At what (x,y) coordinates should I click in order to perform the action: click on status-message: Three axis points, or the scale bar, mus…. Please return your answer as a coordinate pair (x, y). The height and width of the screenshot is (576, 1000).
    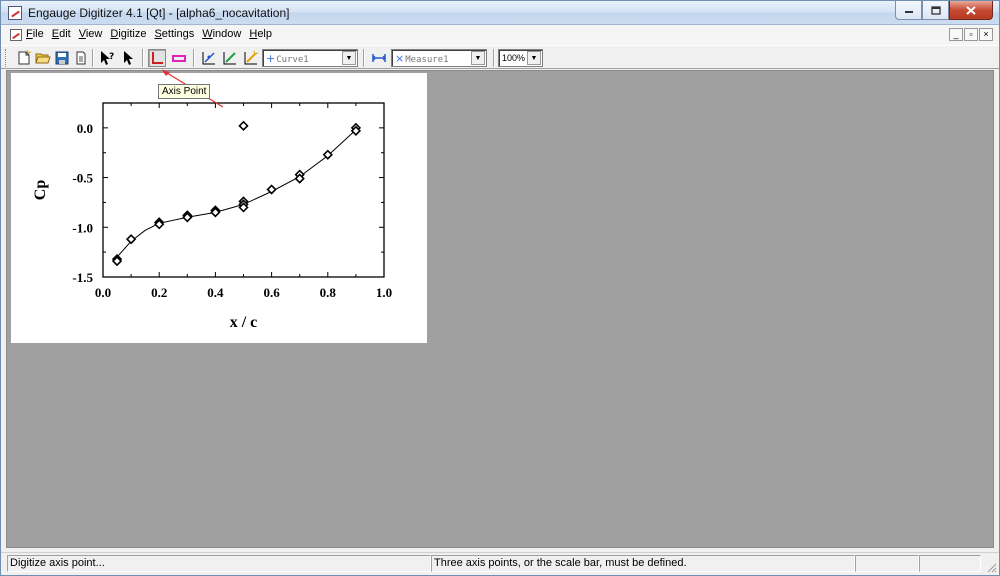
    Looking at the image, I should click on (643, 563).